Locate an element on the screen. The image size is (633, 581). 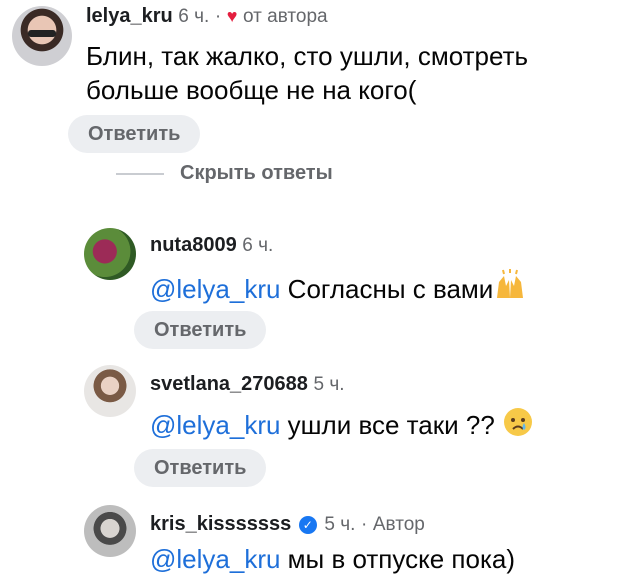
reply-text: @lelya_kru Согласны с вами is located at coordinates (338, 289).